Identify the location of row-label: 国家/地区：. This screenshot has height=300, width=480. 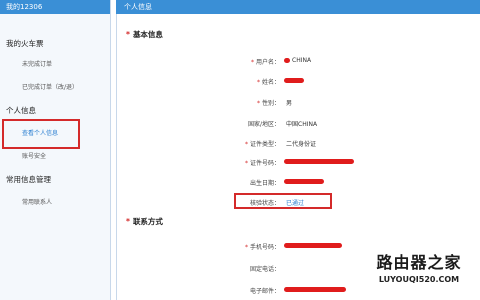
(263, 124).